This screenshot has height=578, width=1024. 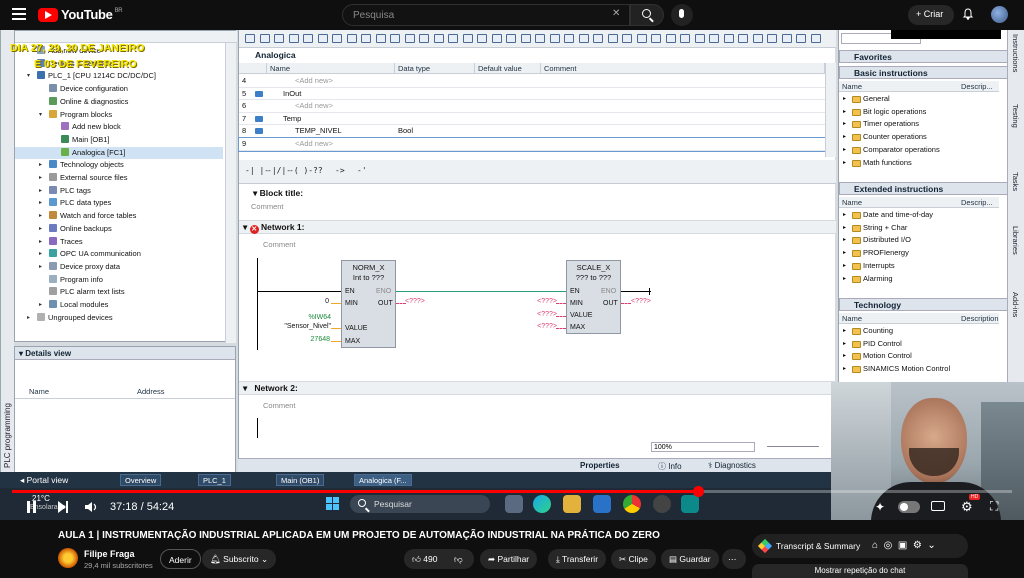 What do you see at coordinates (633, 559) in the screenshot?
I see `clip-button: ✂ Clipe` at bounding box center [633, 559].